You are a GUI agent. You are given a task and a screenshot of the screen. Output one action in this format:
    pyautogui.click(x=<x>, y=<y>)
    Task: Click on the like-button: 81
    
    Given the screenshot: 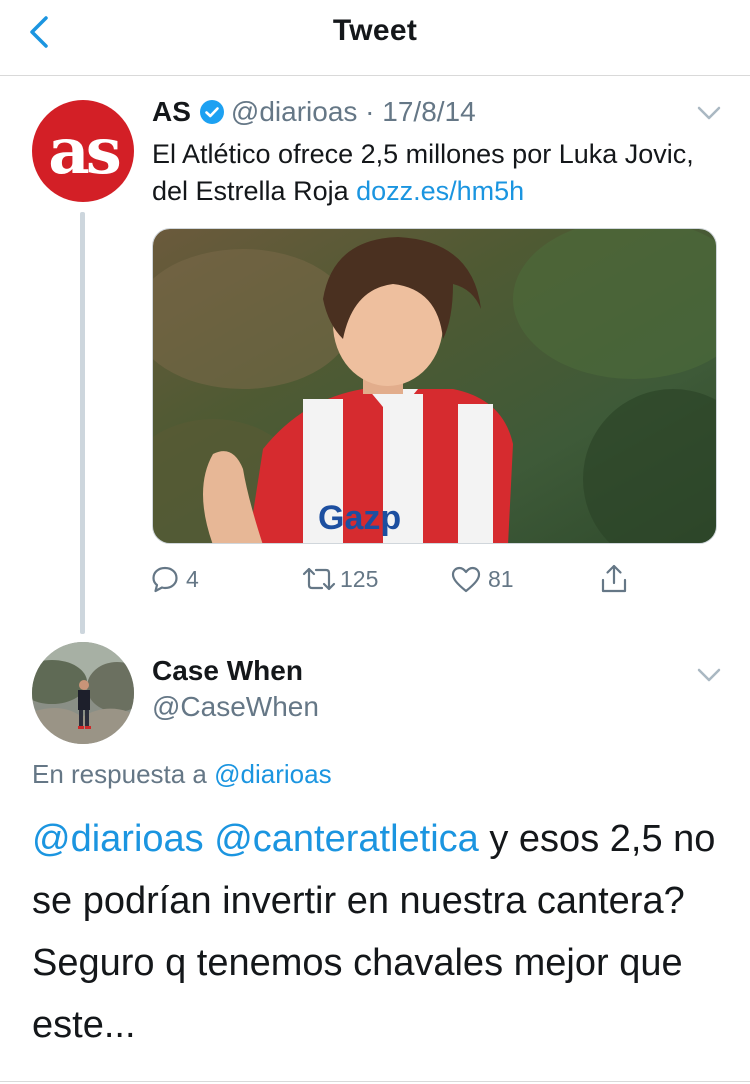 What is the action you would take?
    pyautogui.click(x=482, y=579)
    